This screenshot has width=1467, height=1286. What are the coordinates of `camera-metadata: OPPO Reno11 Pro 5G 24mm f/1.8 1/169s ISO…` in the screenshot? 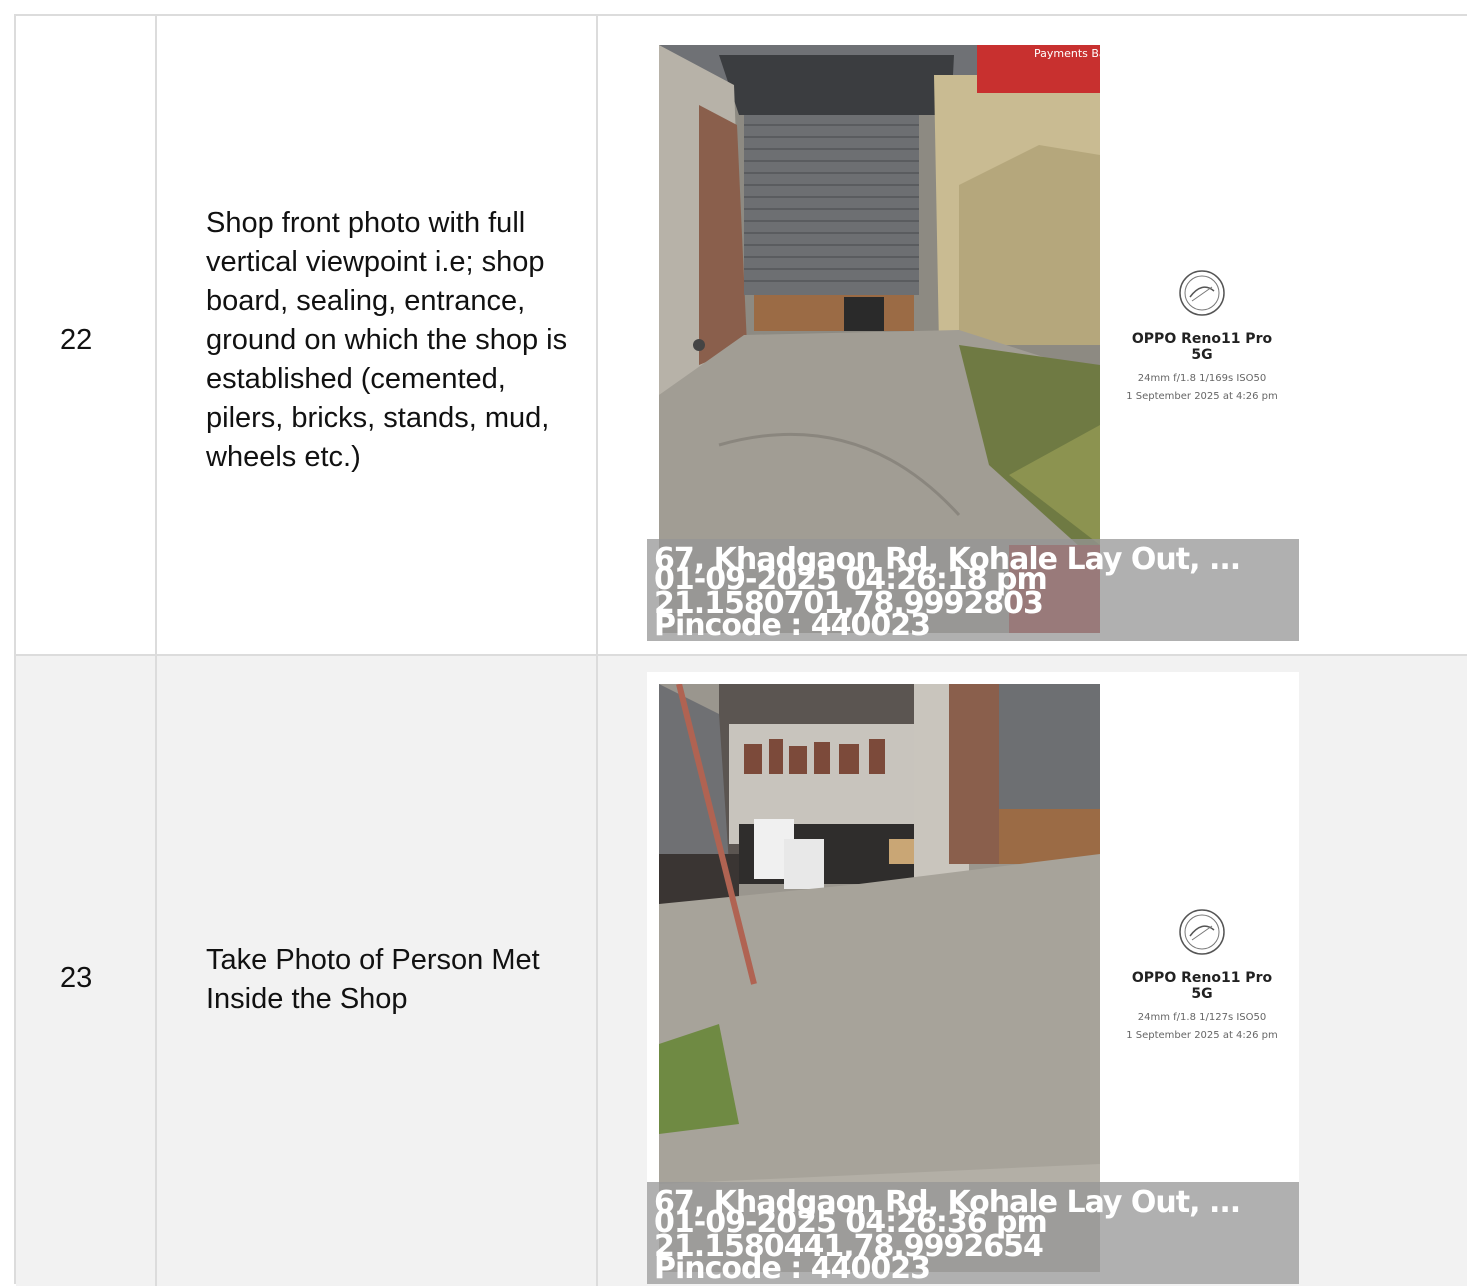 It's located at (1202, 335).